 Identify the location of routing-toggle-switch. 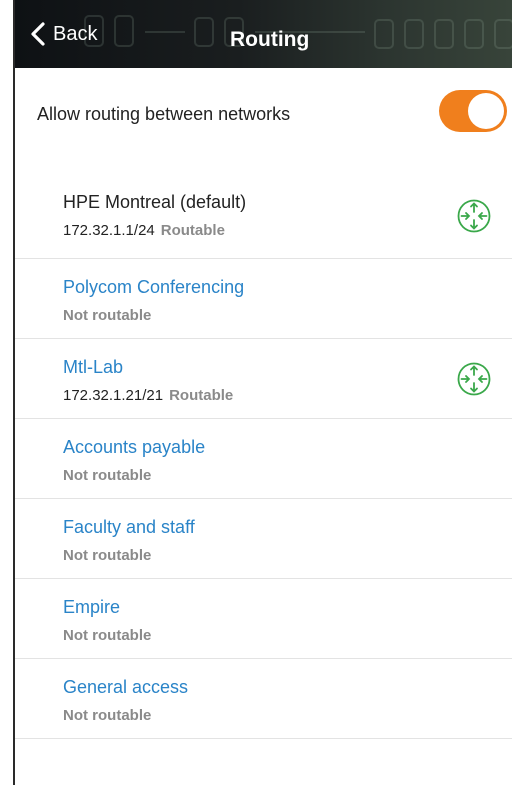
(473, 111).